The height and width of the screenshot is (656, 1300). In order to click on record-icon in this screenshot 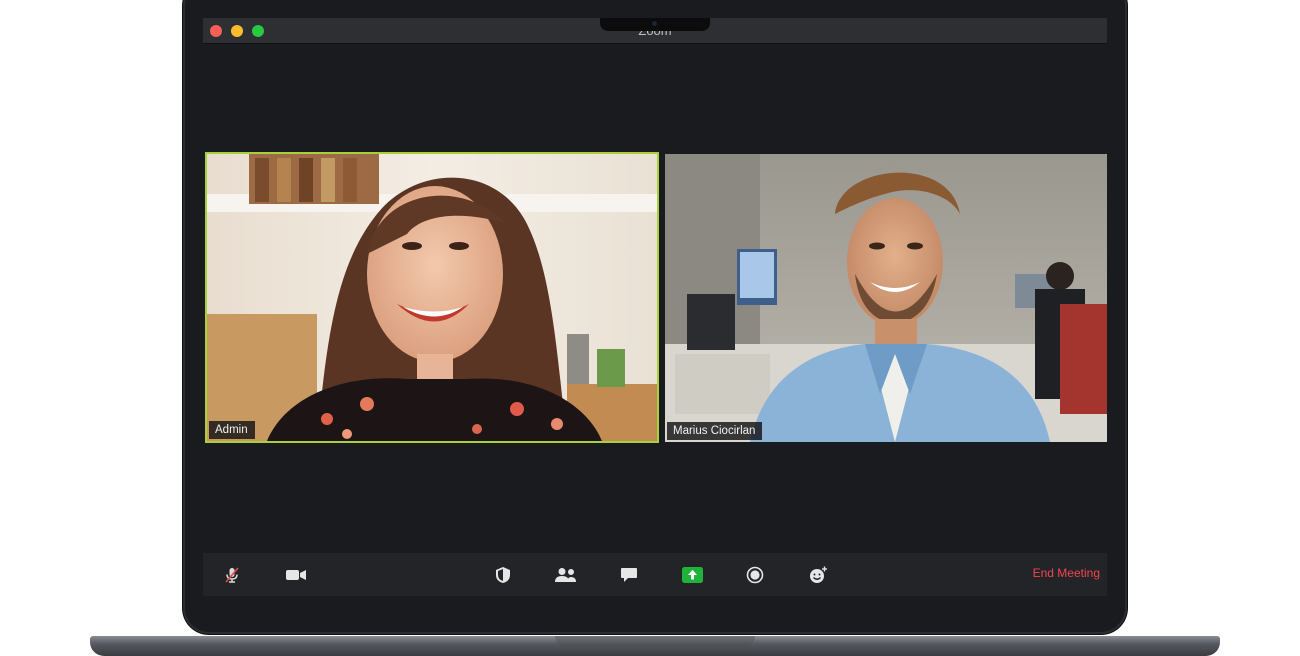, I will do `click(755, 575)`.